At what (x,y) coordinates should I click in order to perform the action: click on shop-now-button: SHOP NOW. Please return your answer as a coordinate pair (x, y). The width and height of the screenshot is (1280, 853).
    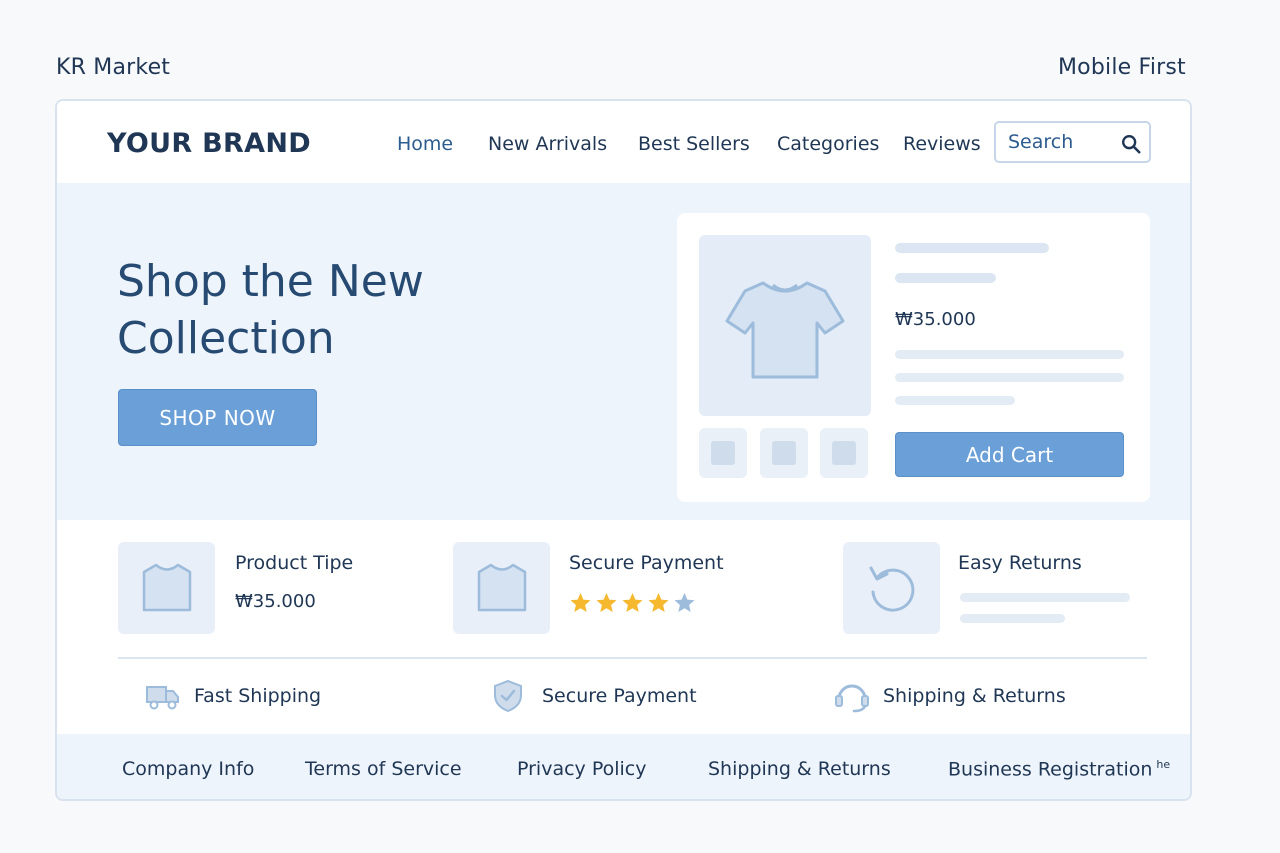
    Looking at the image, I should click on (217, 417).